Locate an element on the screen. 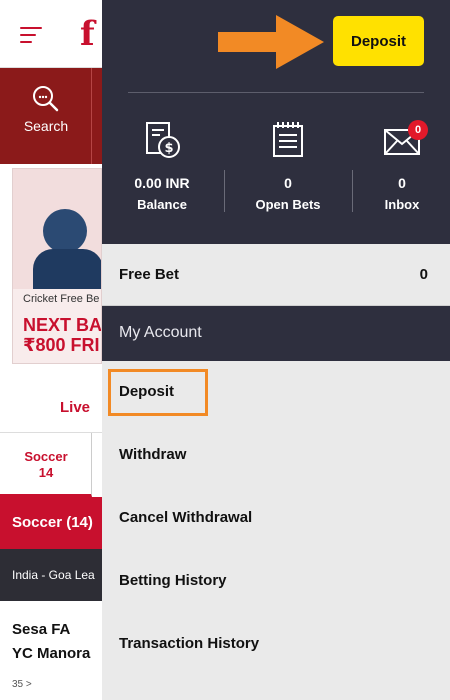  balance-label: Balance is located at coordinates (162, 204).